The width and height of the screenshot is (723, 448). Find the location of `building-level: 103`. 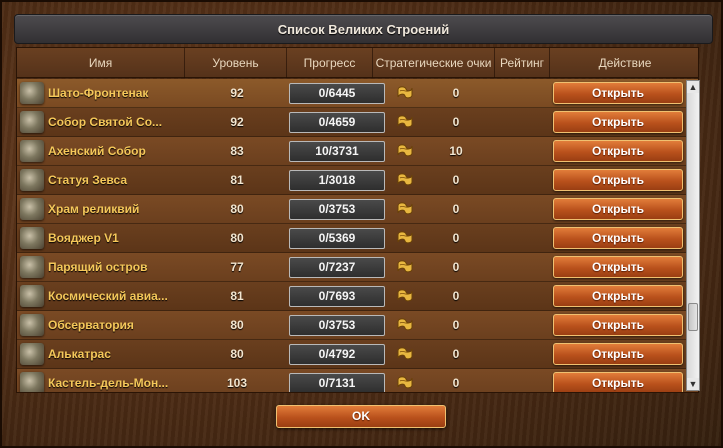

building-level: 103 is located at coordinates (237, 383).